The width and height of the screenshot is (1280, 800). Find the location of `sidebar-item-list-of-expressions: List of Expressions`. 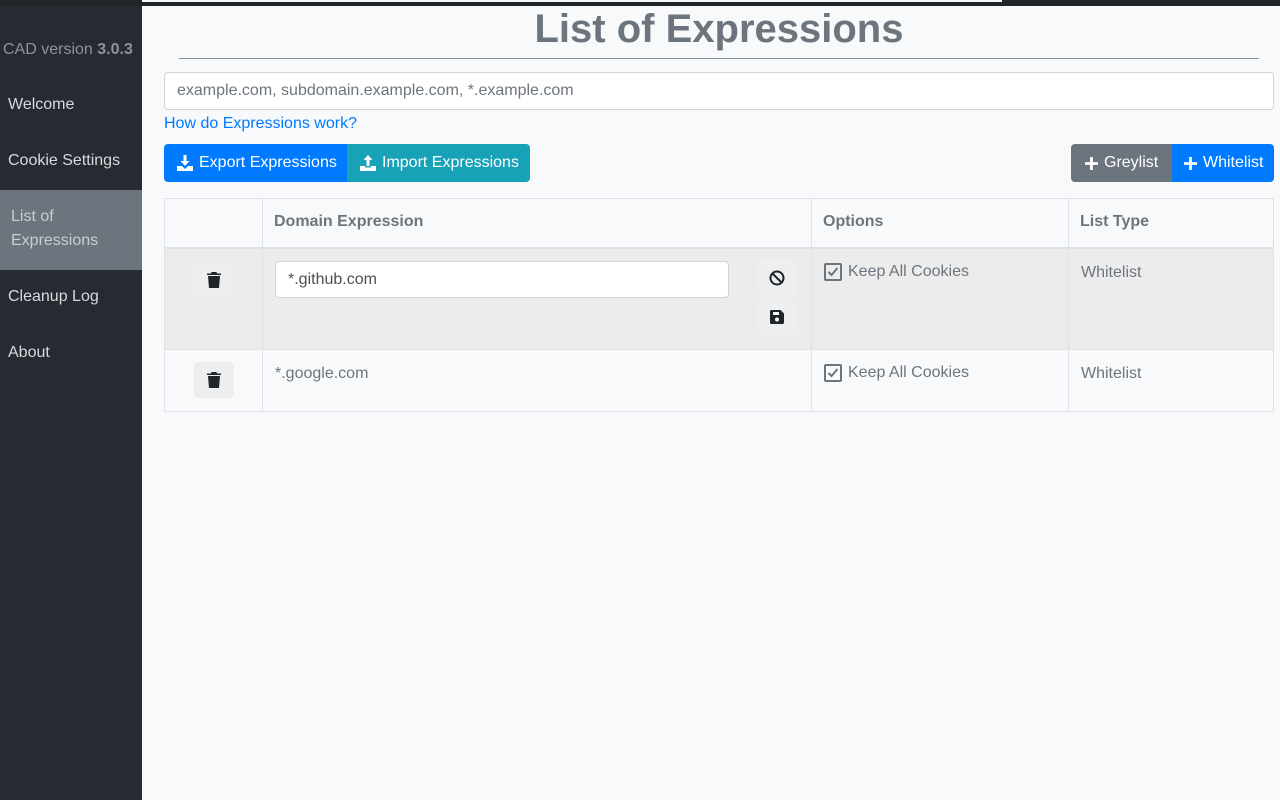

sidebar-item-list-of-expressions: List of Expressions is located at coordinates (71, 230).